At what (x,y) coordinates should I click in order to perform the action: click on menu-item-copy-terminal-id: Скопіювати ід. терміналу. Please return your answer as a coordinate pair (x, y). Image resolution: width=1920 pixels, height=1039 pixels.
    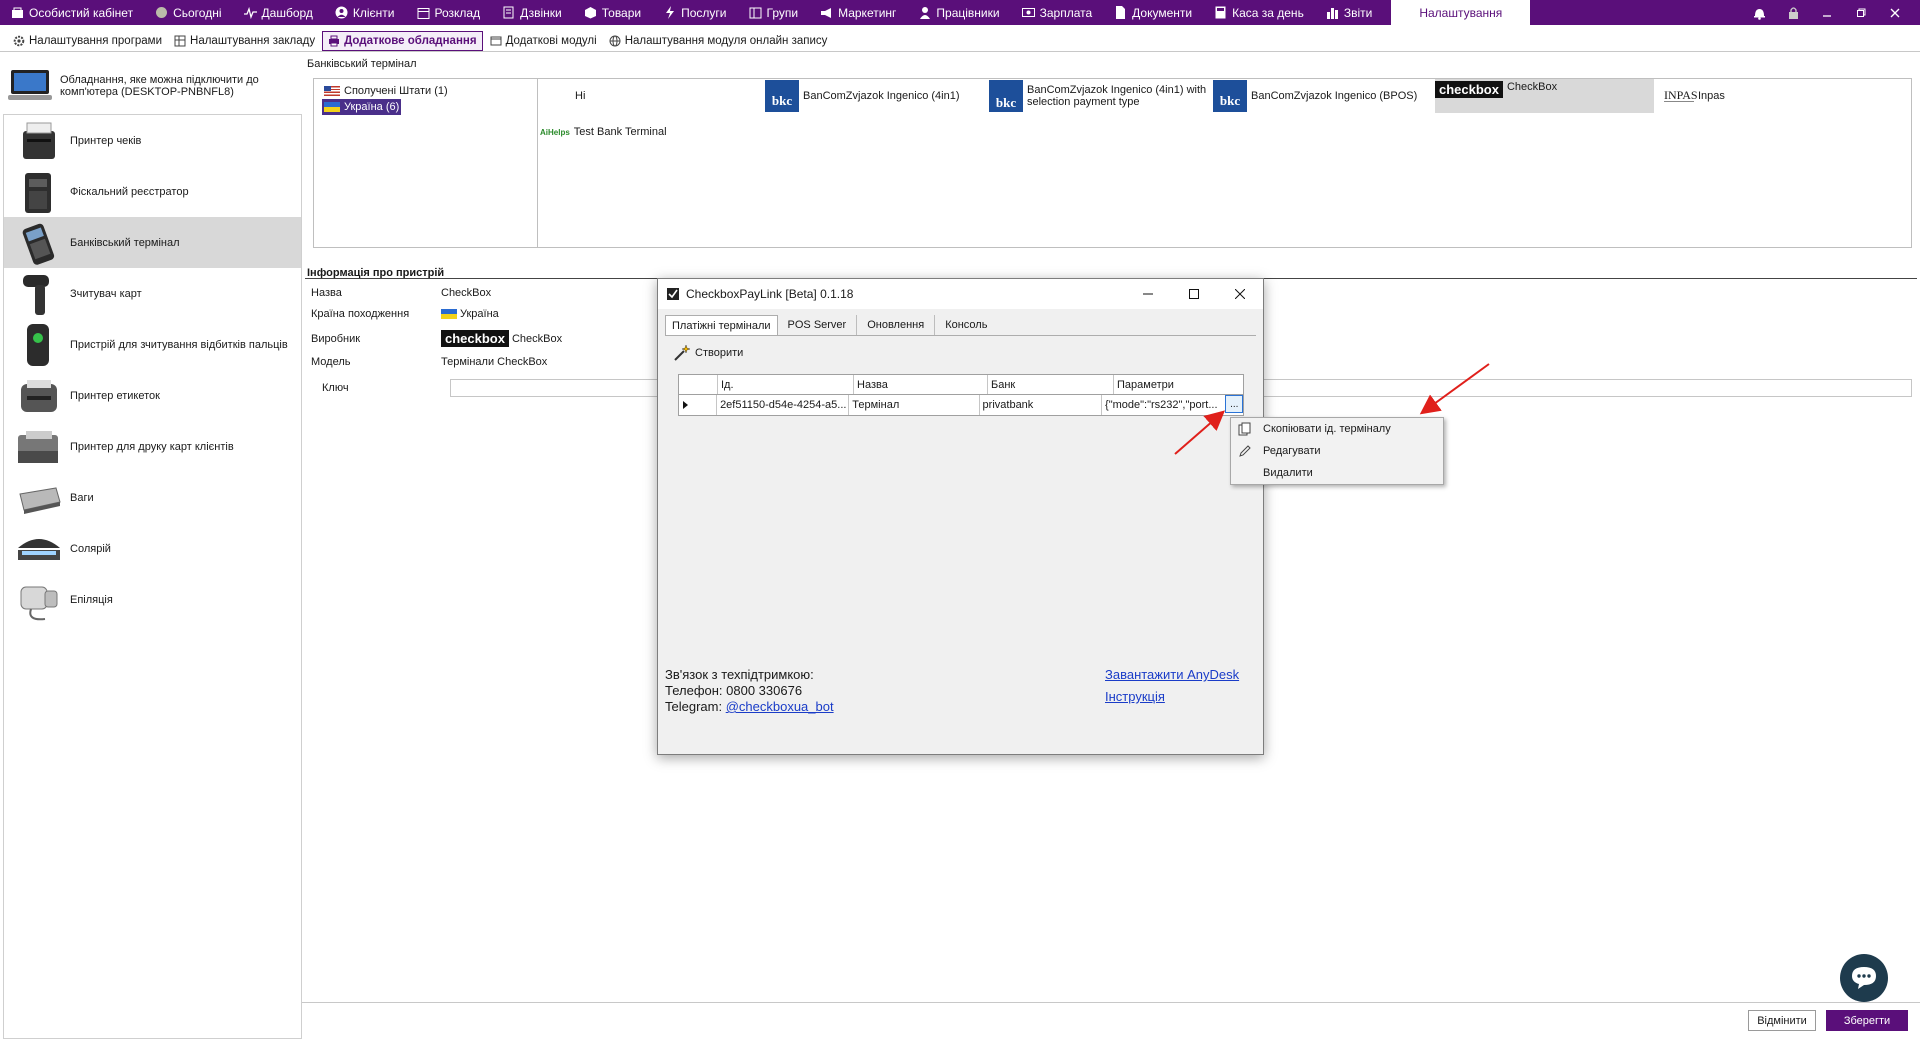
    Looking at the image, I should click on (1337, 429).